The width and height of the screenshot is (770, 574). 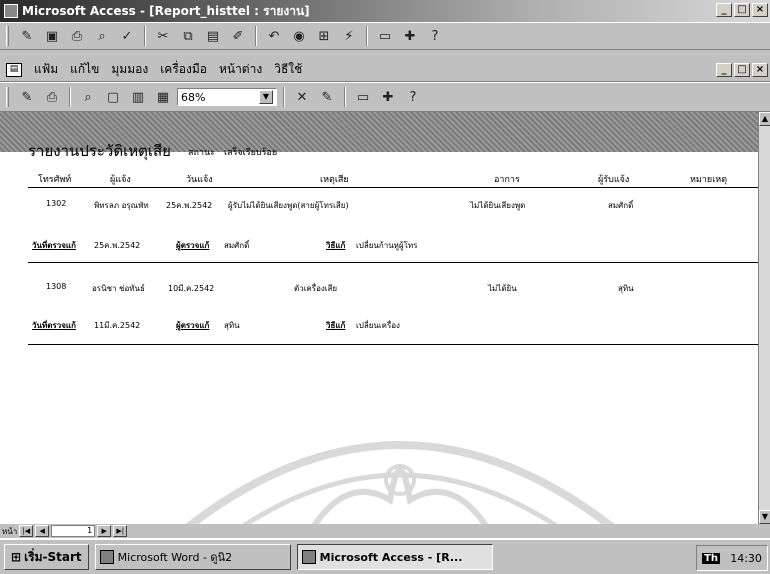 I want to click on scroll-up-icon: ▲, so click(x=764, y=119).